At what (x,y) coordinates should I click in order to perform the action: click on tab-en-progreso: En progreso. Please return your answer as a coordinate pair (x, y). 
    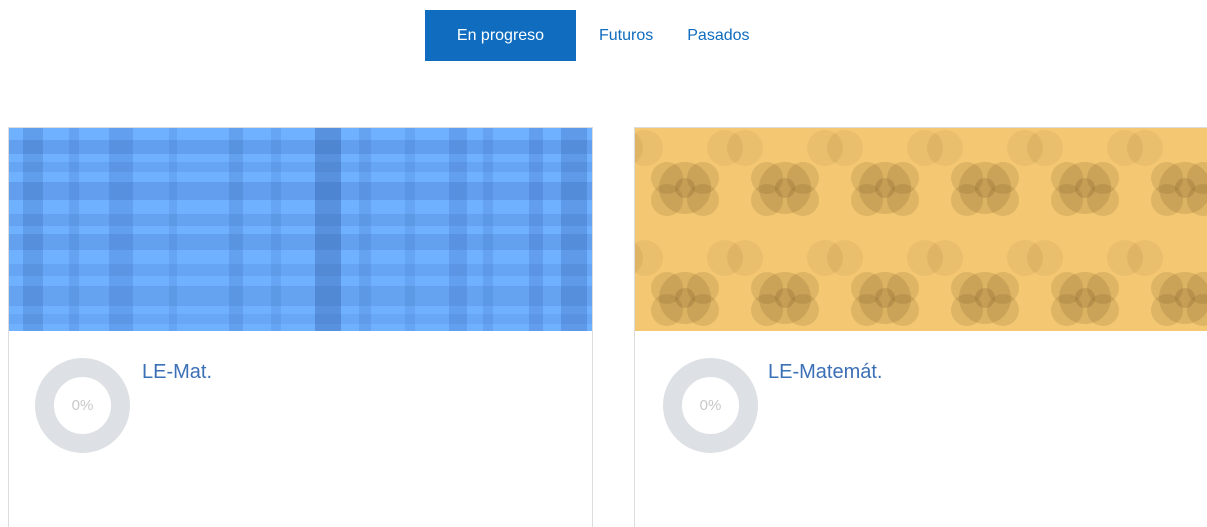
    Looking at the image, I should click on (500, 35).